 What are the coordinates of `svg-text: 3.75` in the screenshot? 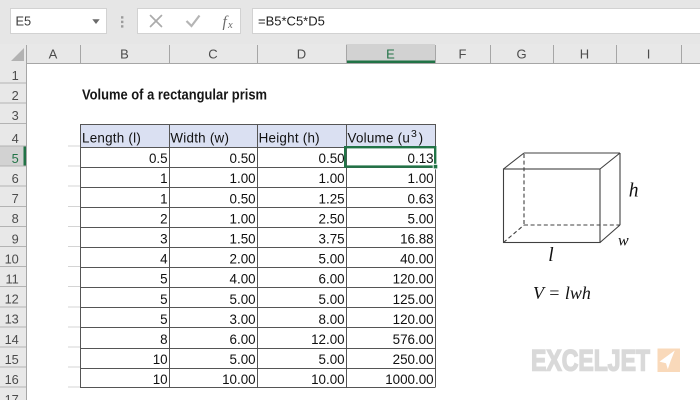 It's located at (332, 239).